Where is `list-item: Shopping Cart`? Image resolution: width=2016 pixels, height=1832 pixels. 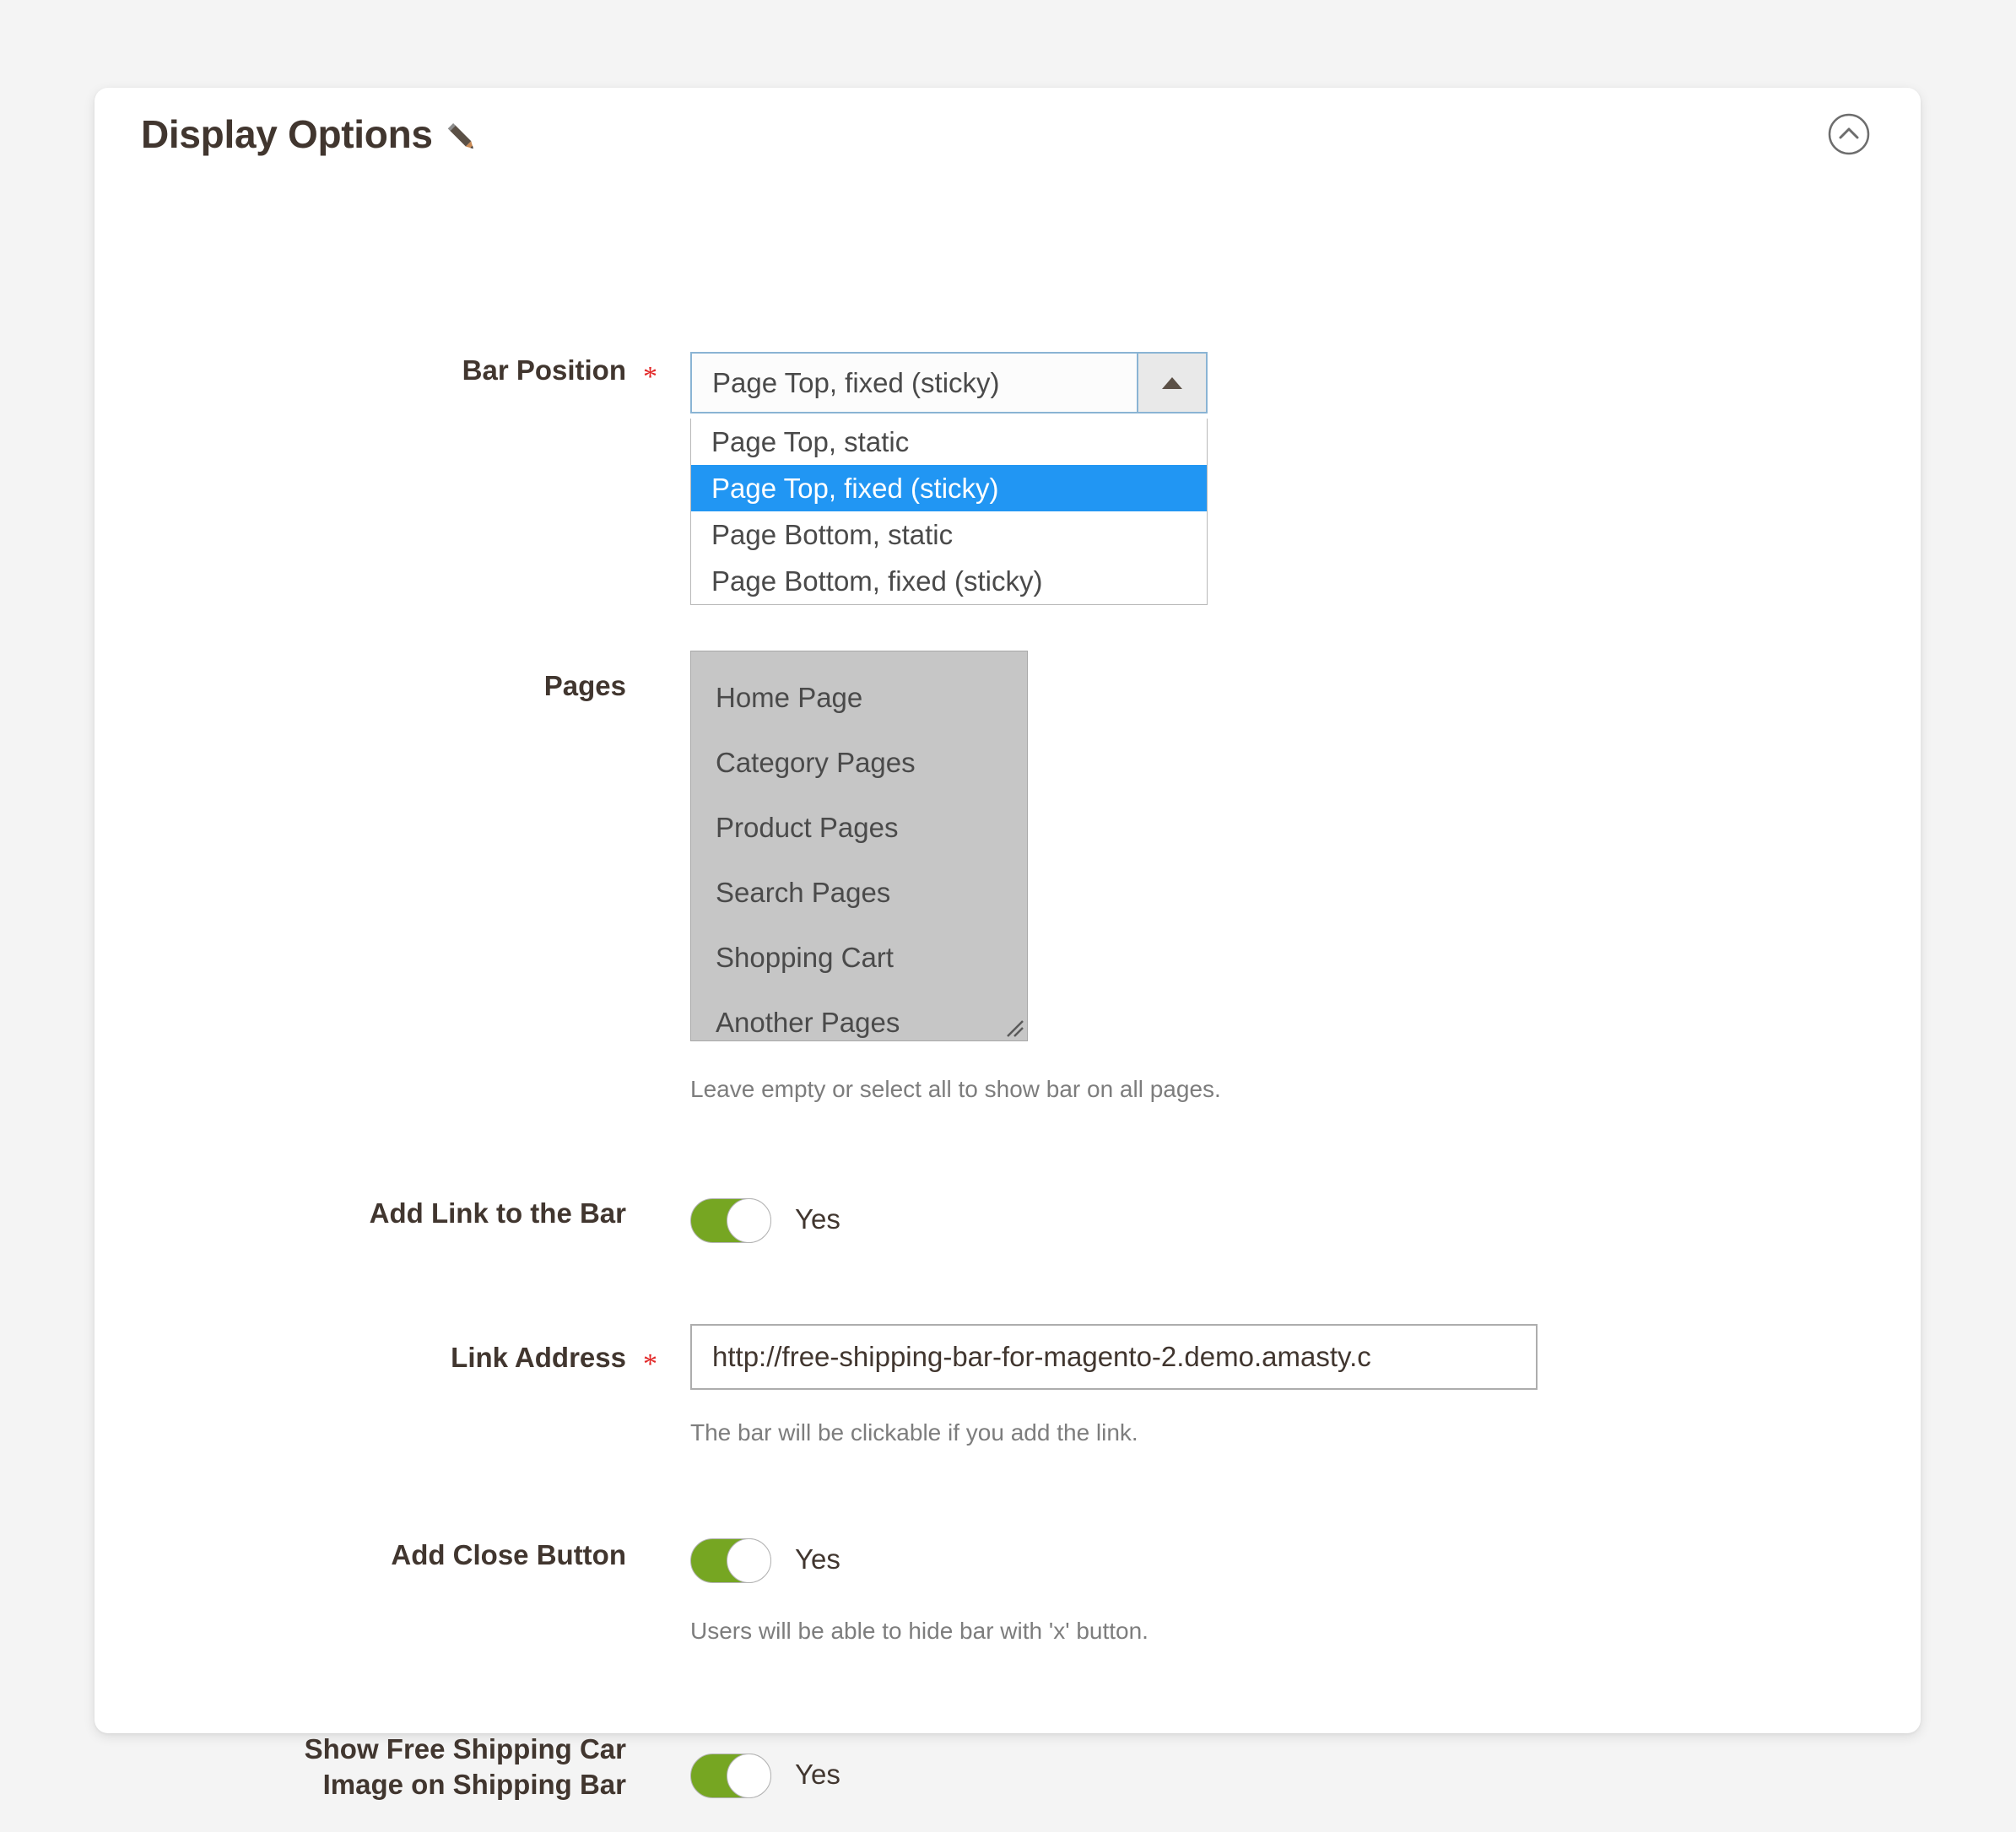
list-item: Shopping Cart is located at coordinates (859, 957).